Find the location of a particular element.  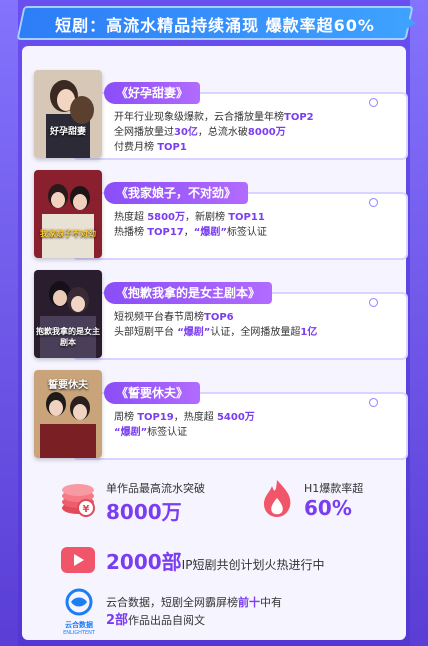

card-text: 周榜 TOP19，热度超 5400万 “爆剧”标签认证 is located at coordinates (249, 425).